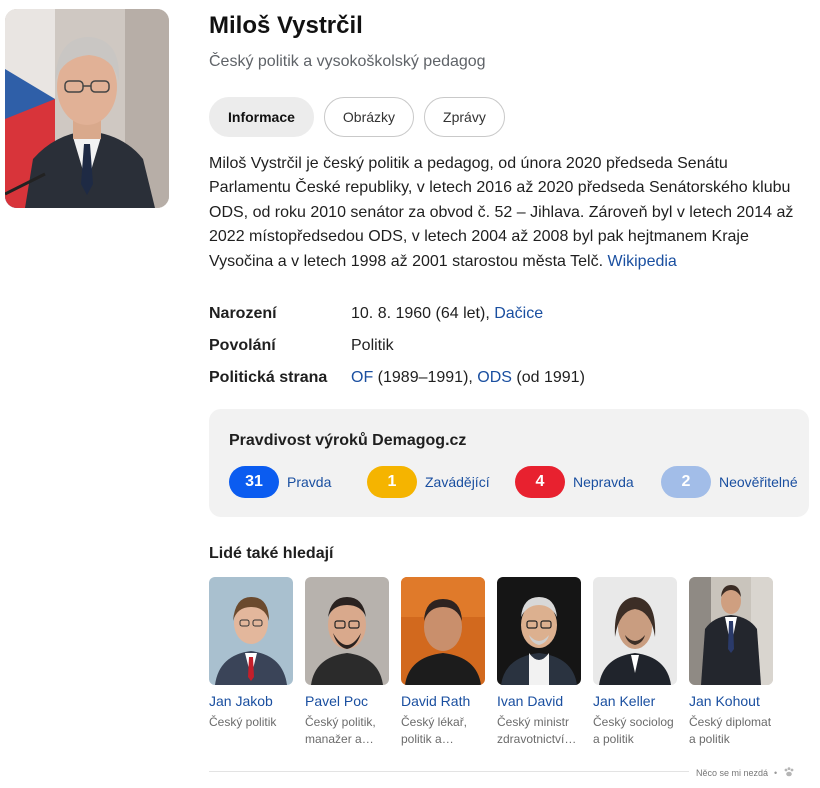  Describe the element at coordinates (724, 701) in the screenshot. I see `person-name: Jan Kohout` at that location.